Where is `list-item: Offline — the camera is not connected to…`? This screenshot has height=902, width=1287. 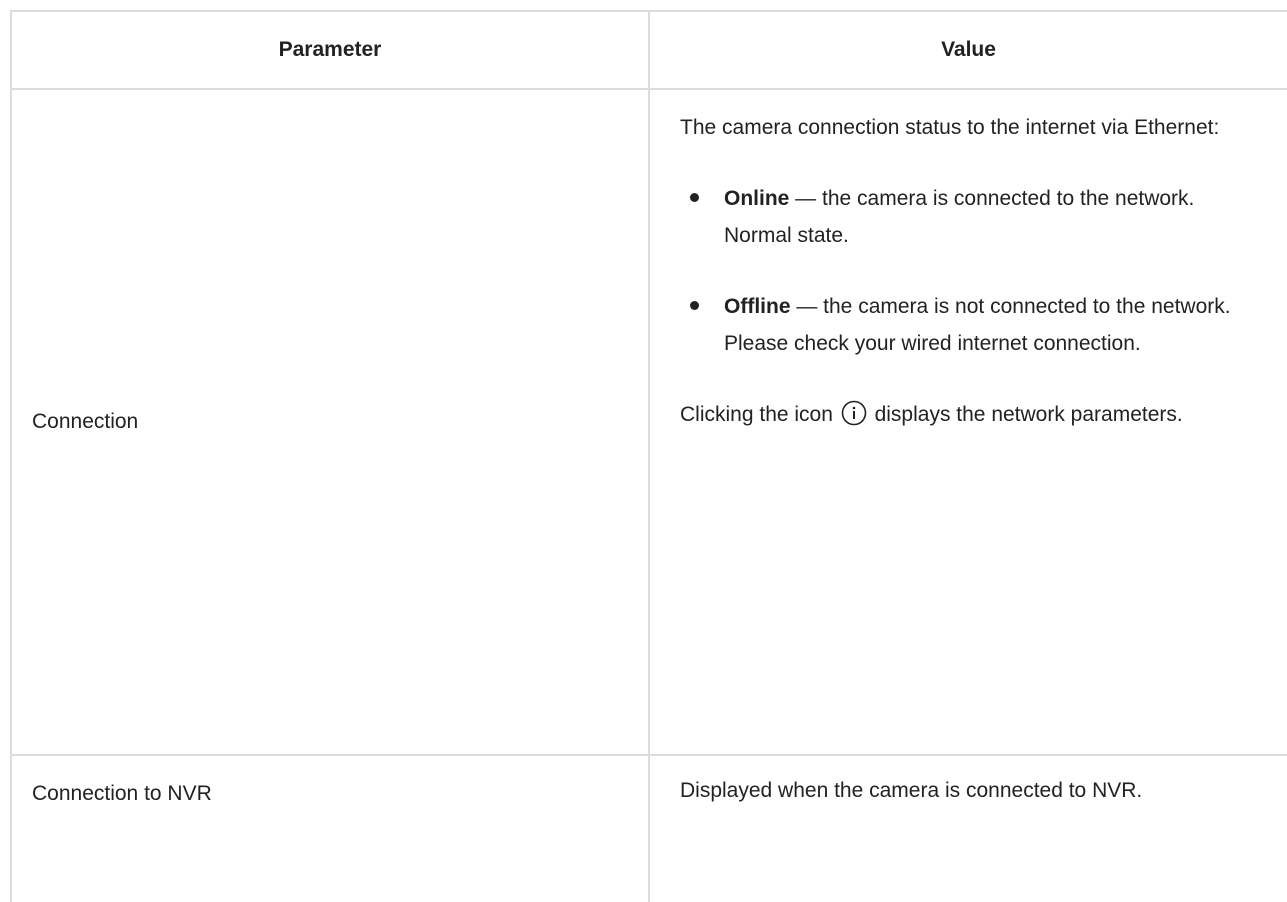 list-item: Offline — the camera is not connected to… is located at coordinates (973, 325).